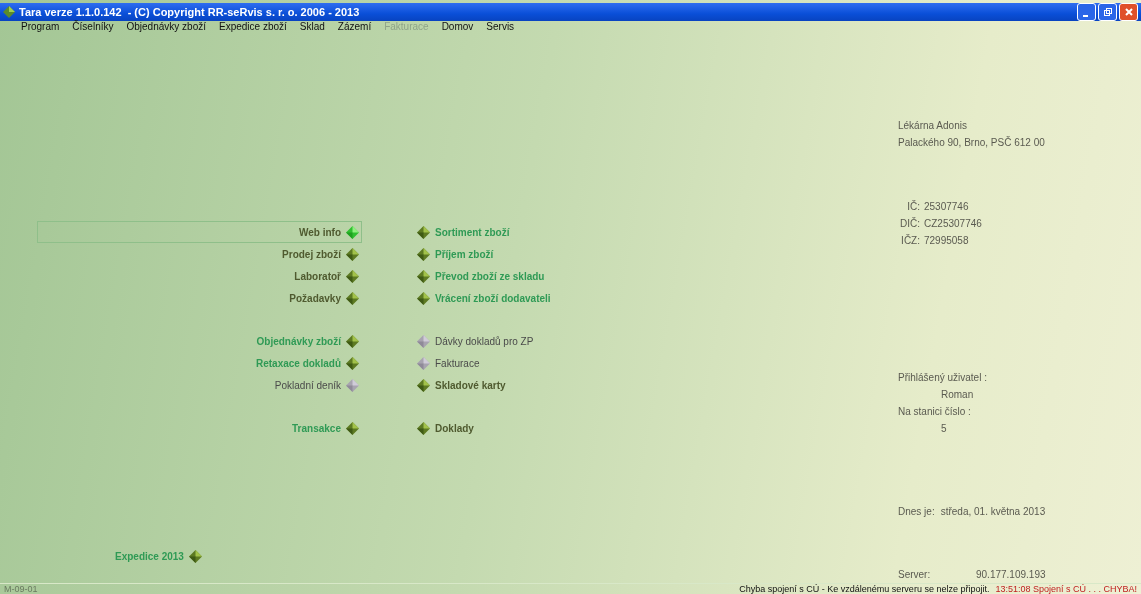  Describe the element at coordinates (1085, 15) in the screenshot. I see `minimize-icon` at that location.